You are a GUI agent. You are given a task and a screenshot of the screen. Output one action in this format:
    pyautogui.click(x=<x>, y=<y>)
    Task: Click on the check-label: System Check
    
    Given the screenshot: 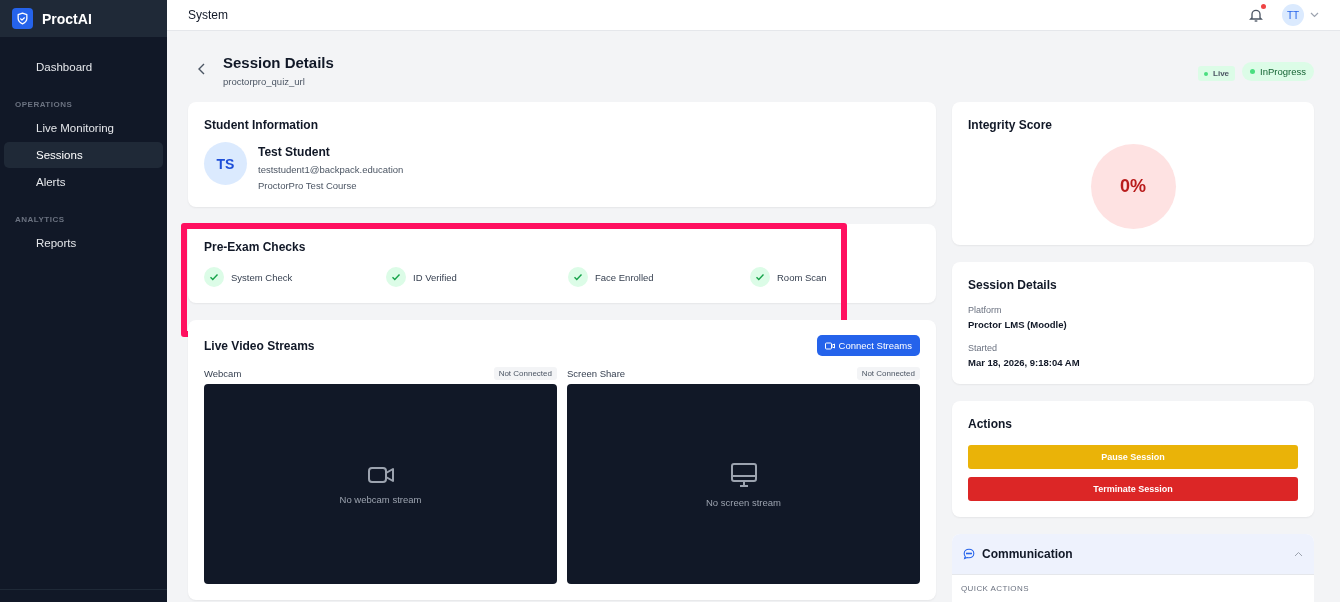 What is the action you would take?
    pyautogui.click(x=262, y=277)
    